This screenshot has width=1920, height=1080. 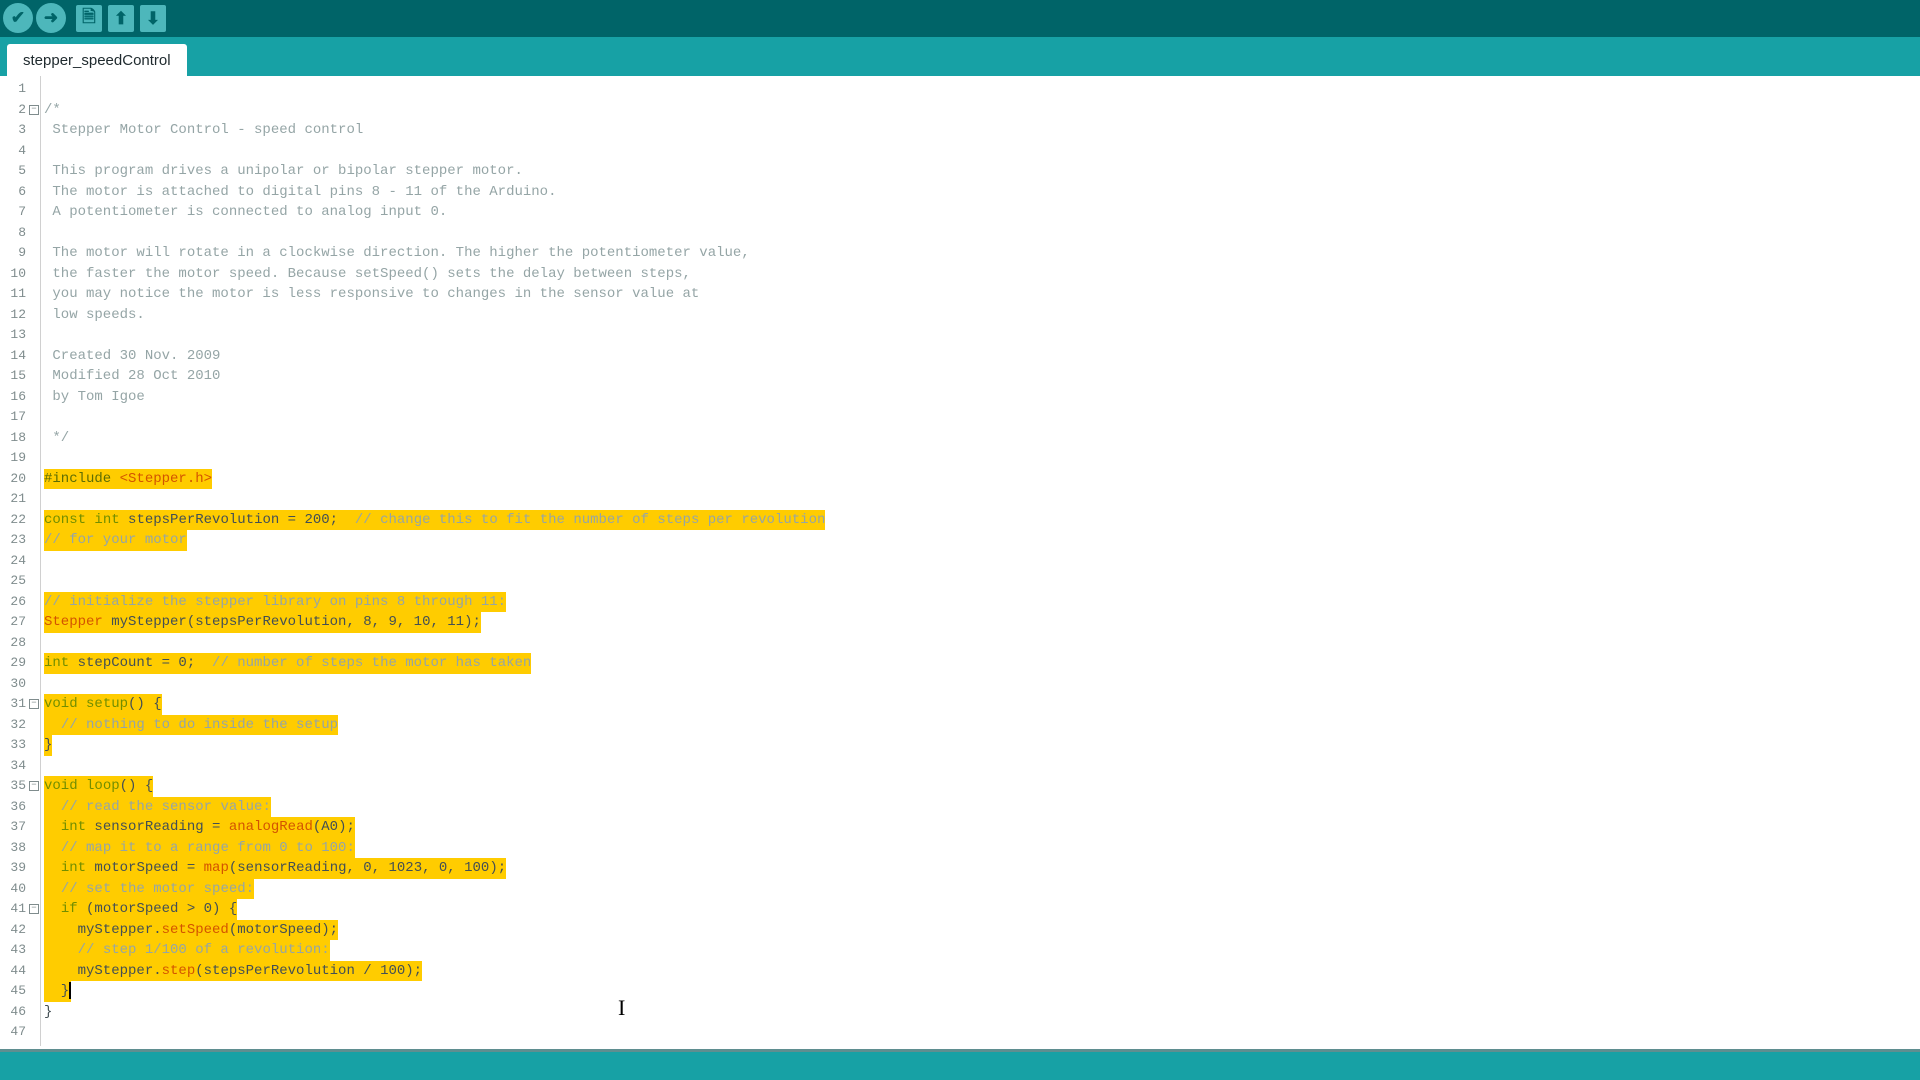 I want to click on selected-code: #include <Stepper.h>, so click(x=128, y=478).